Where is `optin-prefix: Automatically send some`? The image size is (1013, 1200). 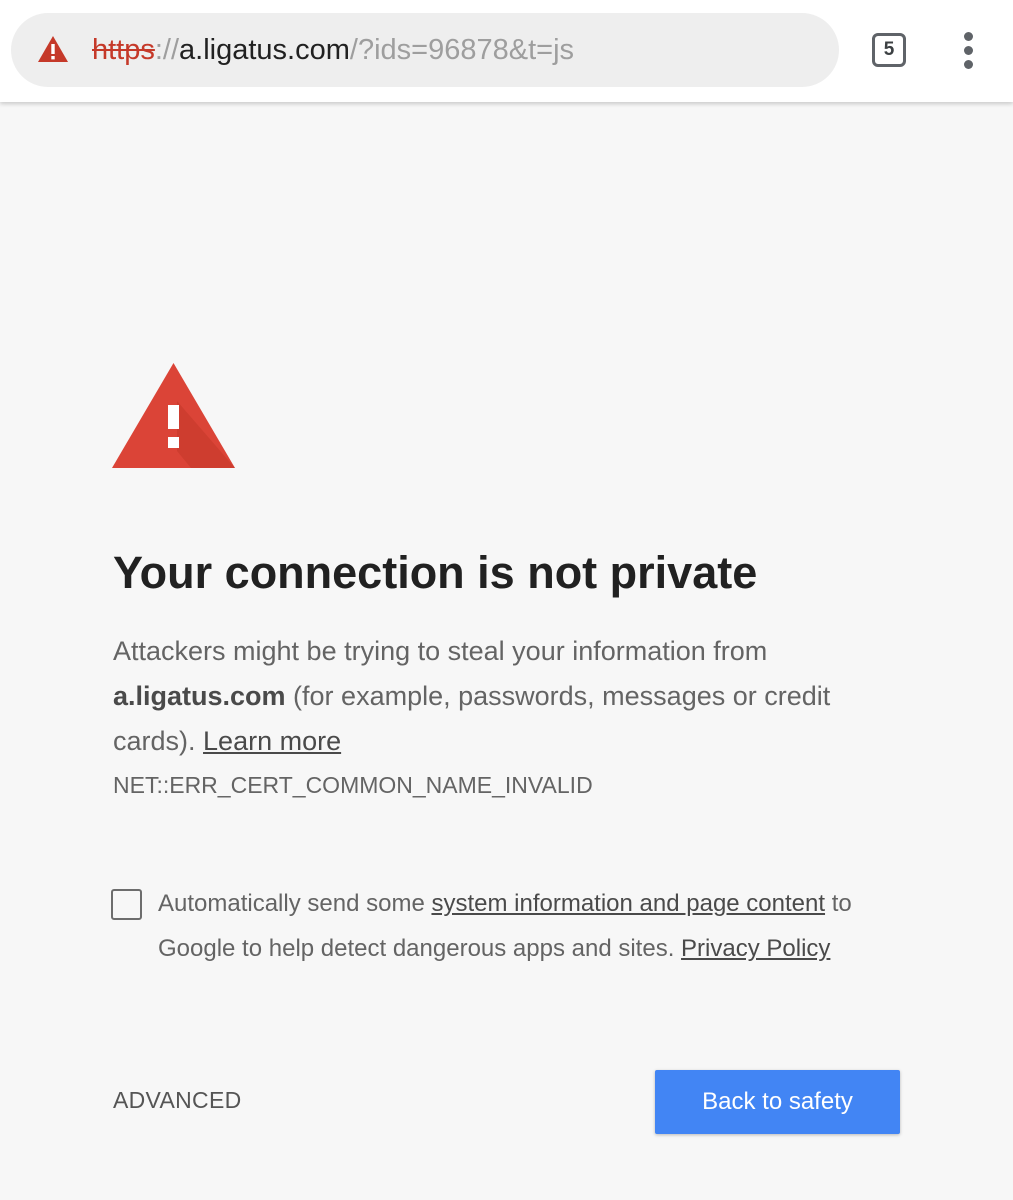 optin-prefix: Automatically send some is located at coordinates (295, 903).